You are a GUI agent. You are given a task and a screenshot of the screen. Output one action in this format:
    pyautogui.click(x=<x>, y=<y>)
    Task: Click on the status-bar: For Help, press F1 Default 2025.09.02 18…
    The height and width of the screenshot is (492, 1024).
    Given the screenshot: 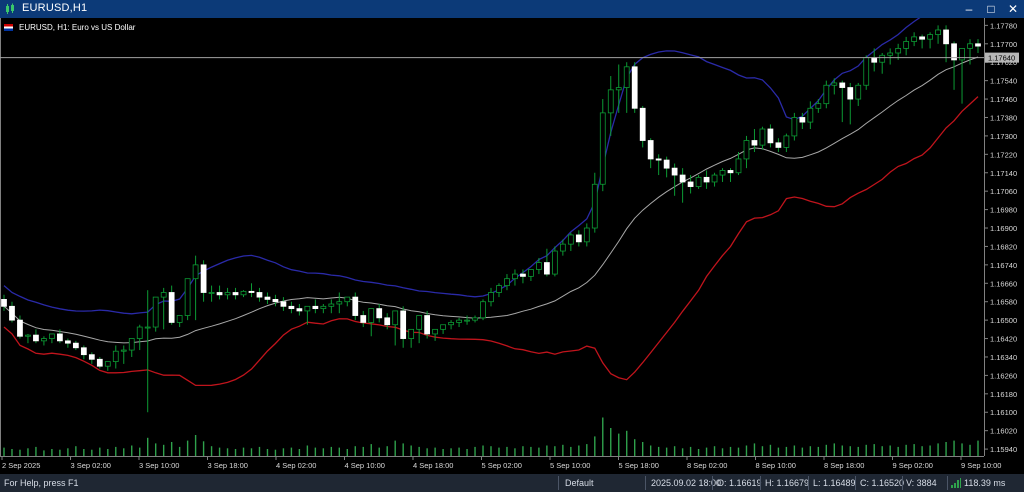 What is the action you would take?
    pyautogui.click(x=512, y=483)
    